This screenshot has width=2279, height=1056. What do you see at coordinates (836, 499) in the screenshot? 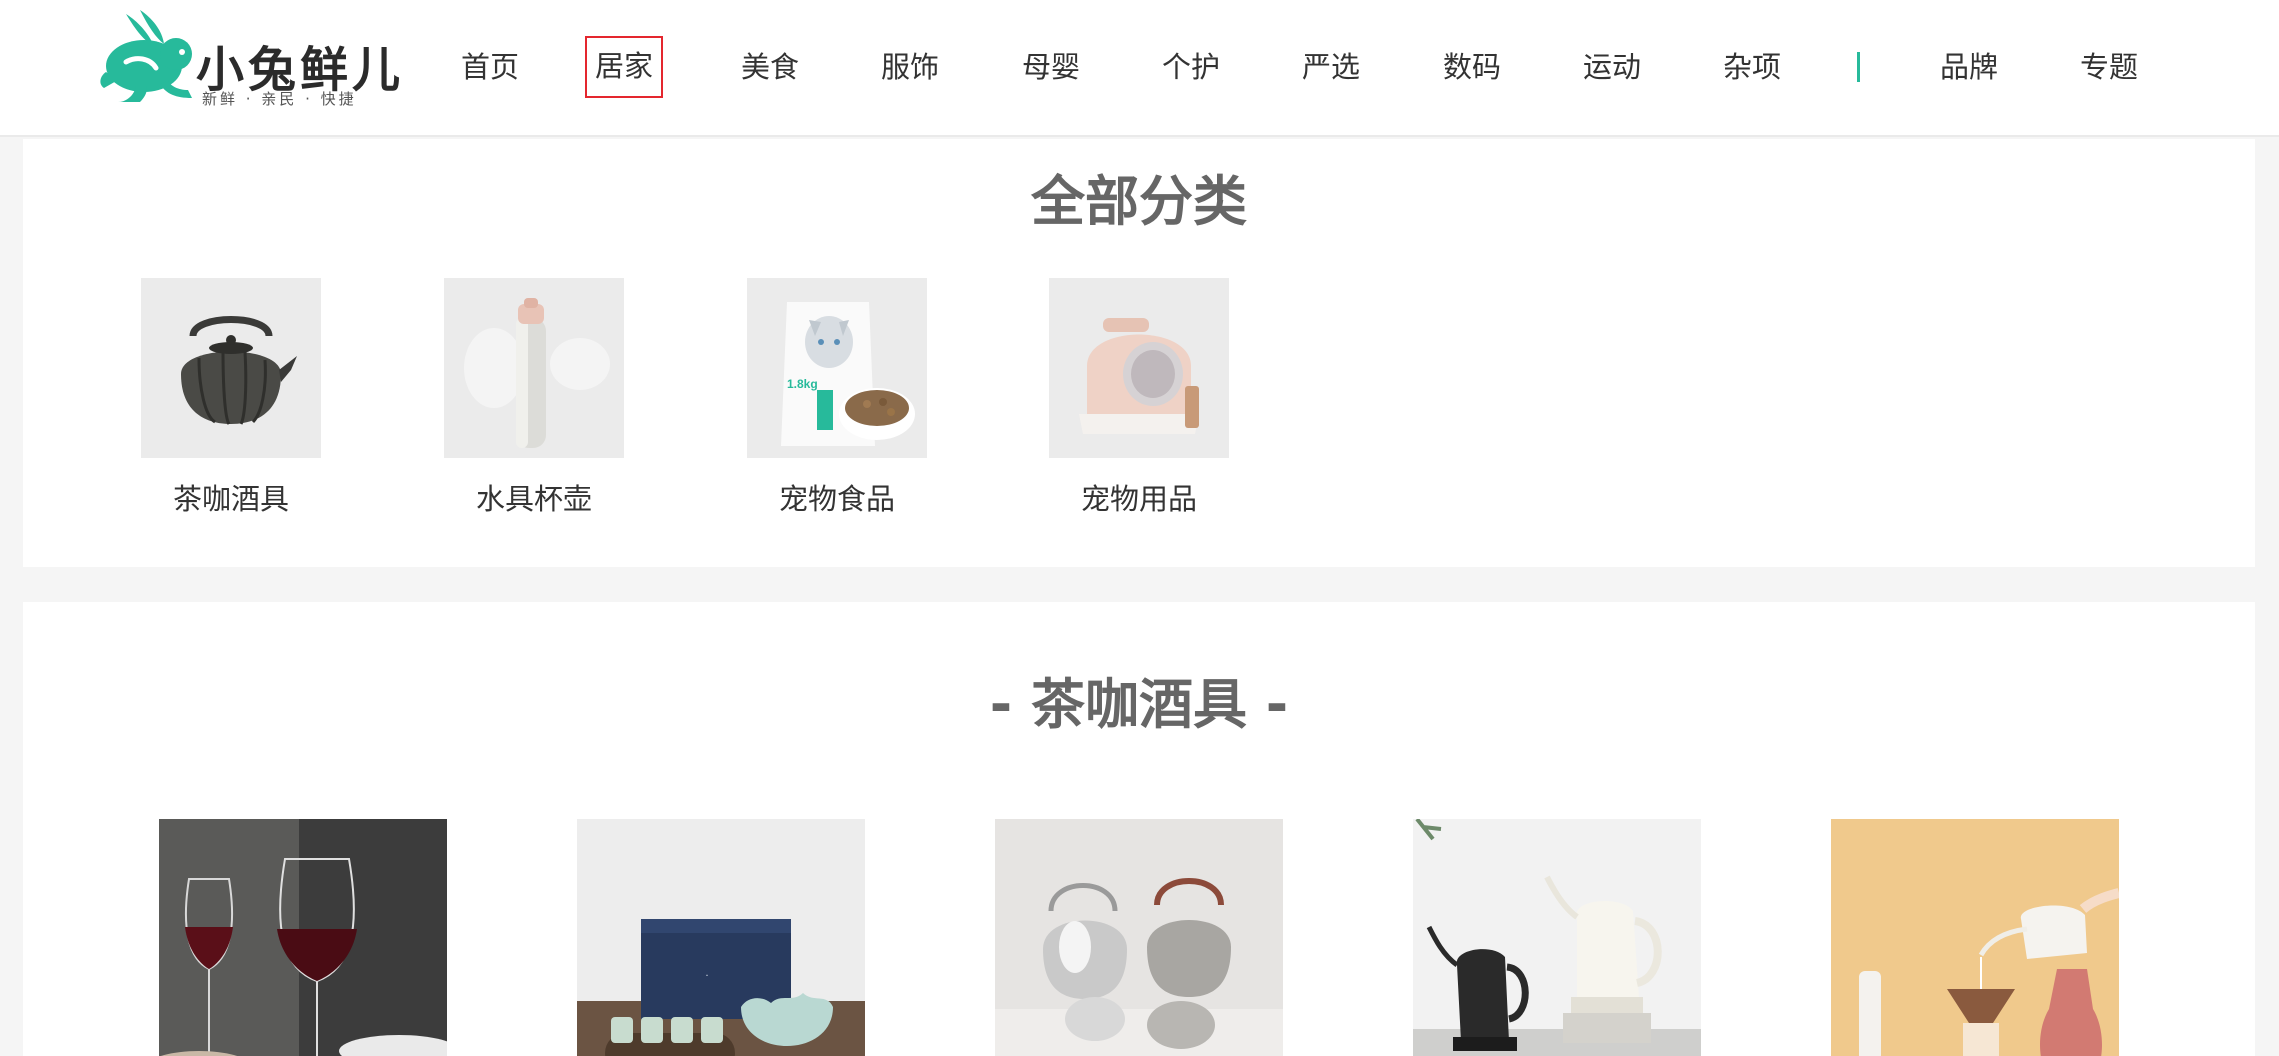
I see `category-label: 宠物食品` at bounding box center [836, 499].